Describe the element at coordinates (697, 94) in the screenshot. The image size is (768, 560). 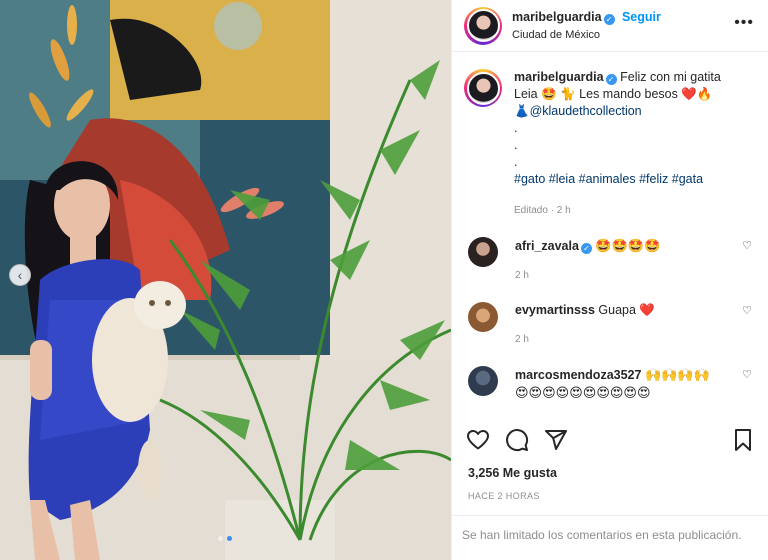
I see `caption-line2-emoji: ❤️🔥` at that location.